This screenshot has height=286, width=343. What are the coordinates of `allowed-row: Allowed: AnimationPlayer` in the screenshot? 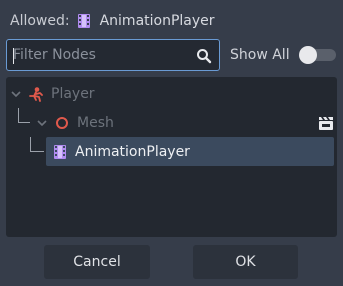 It's located at (112, 21).